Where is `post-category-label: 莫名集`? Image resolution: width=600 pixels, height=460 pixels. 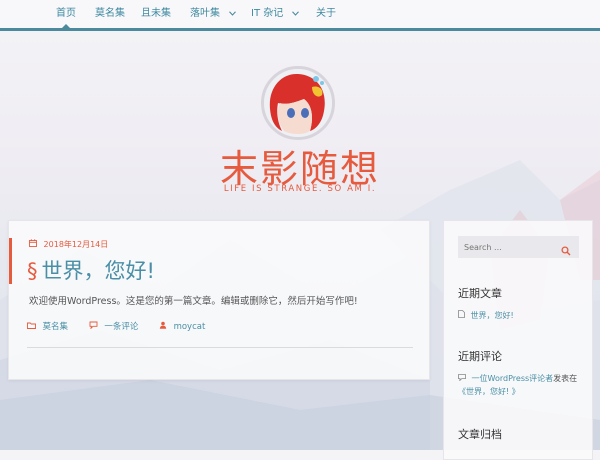 post-category-label: 莫名集 is located at coordinates (55, 327).